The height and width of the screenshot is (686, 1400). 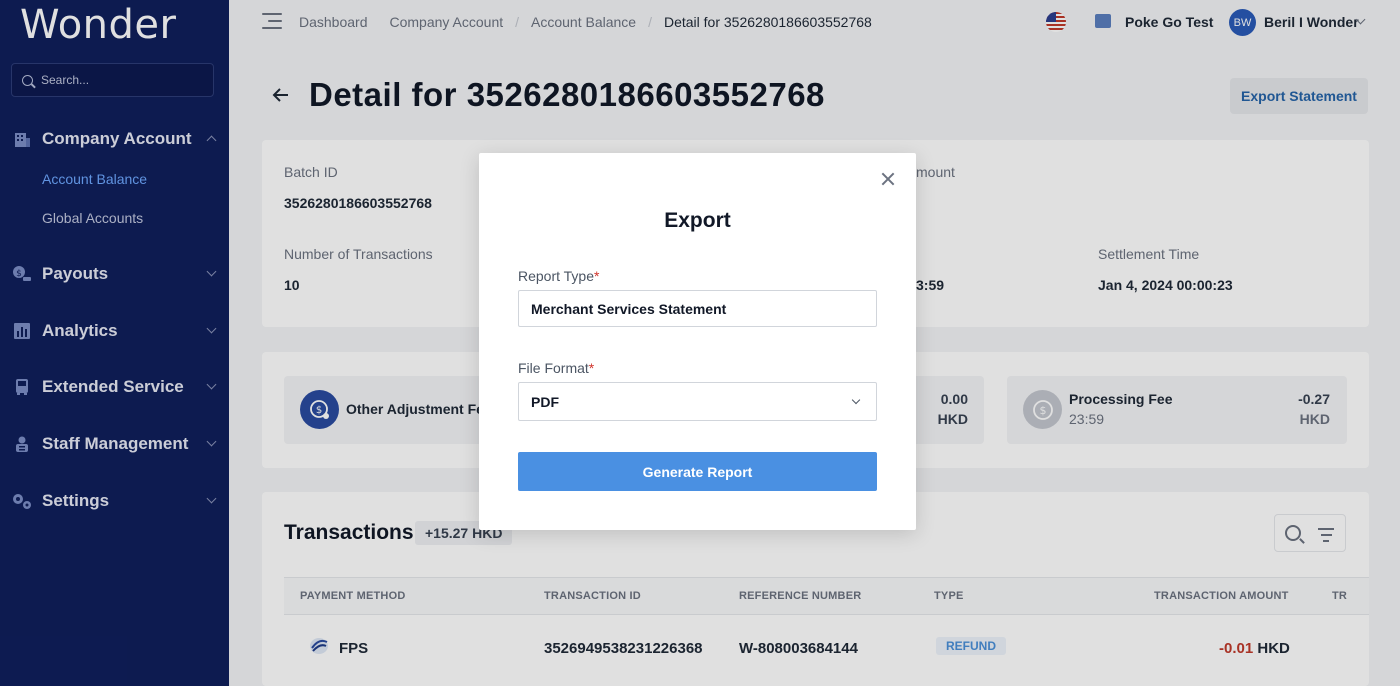 What do you see at coordinates (888, 179) in the screenshot?
I see `close-icon` at bounding box center [888, 179].